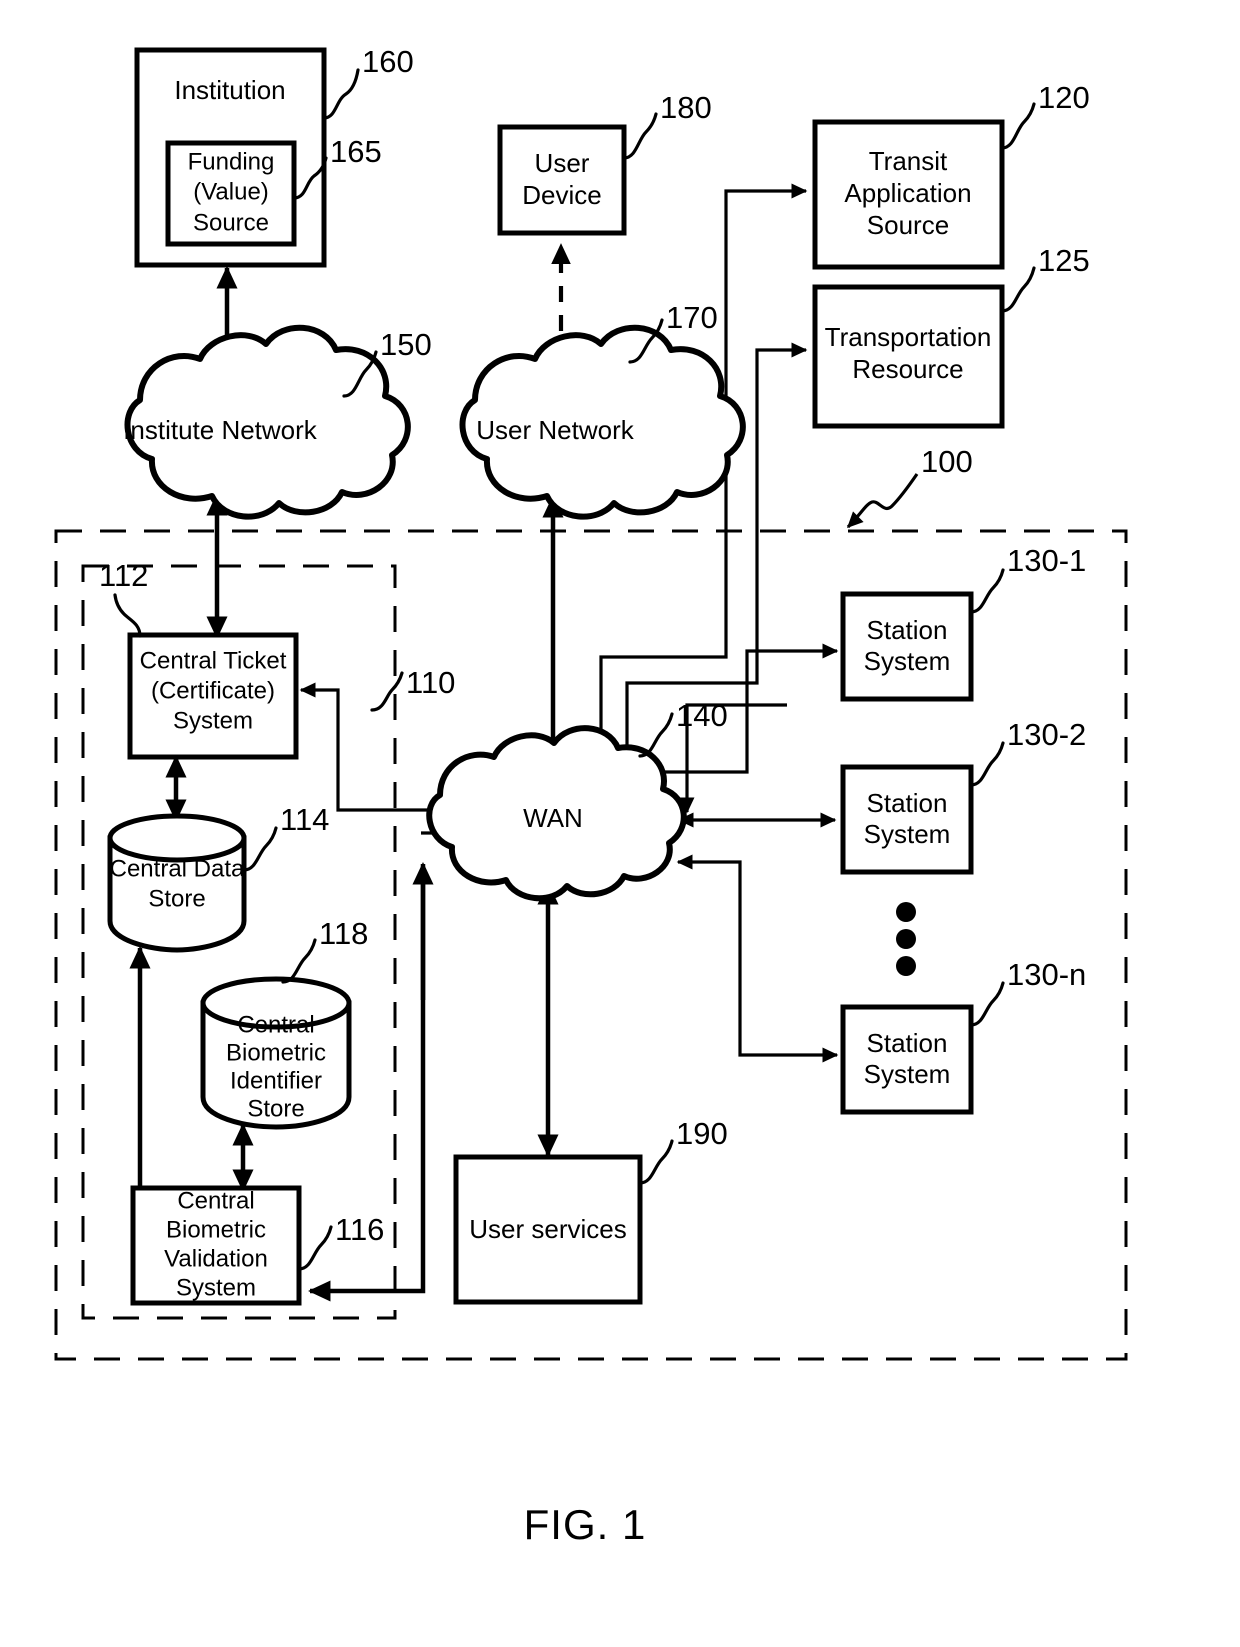  Describe the element at coordinates (686, 107) in the screenshot. I see `ref-label-180: 180` at that location.